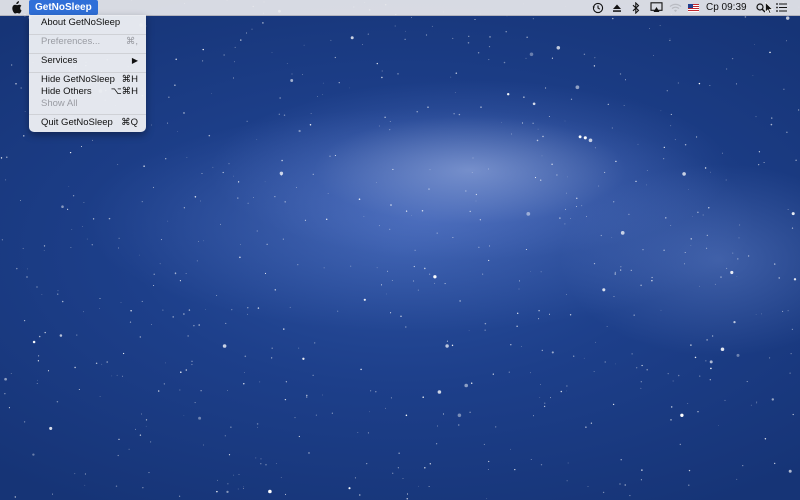 Image resolution: width=800 pixels, height=500 pixels. Describe the element at coordinates (77, 122) in the screenshot. I see `menu-item-label: Quit GetNoSleep` at that location.